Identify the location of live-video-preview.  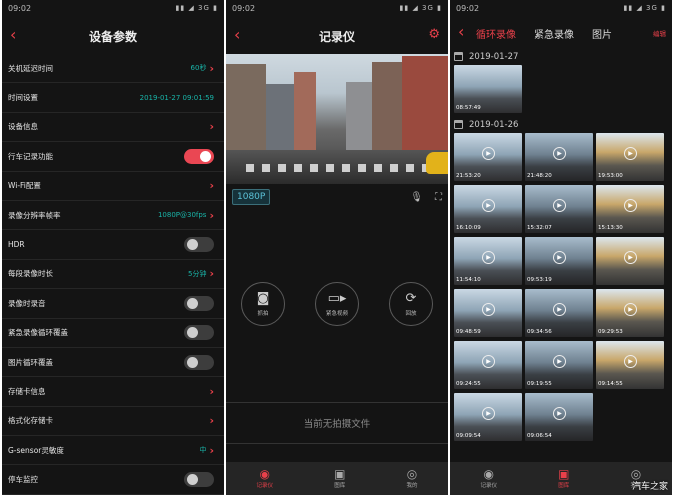
(337, 119).